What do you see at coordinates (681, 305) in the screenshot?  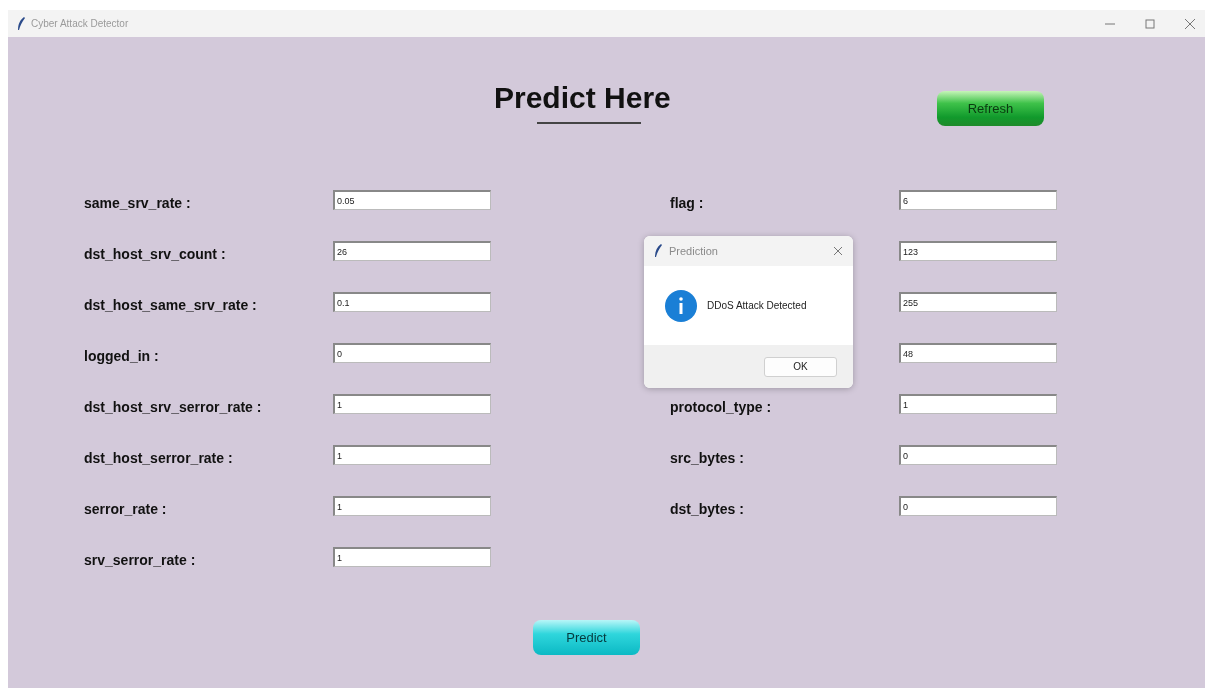 I see `info-icon` at bounding box center [681, 305].